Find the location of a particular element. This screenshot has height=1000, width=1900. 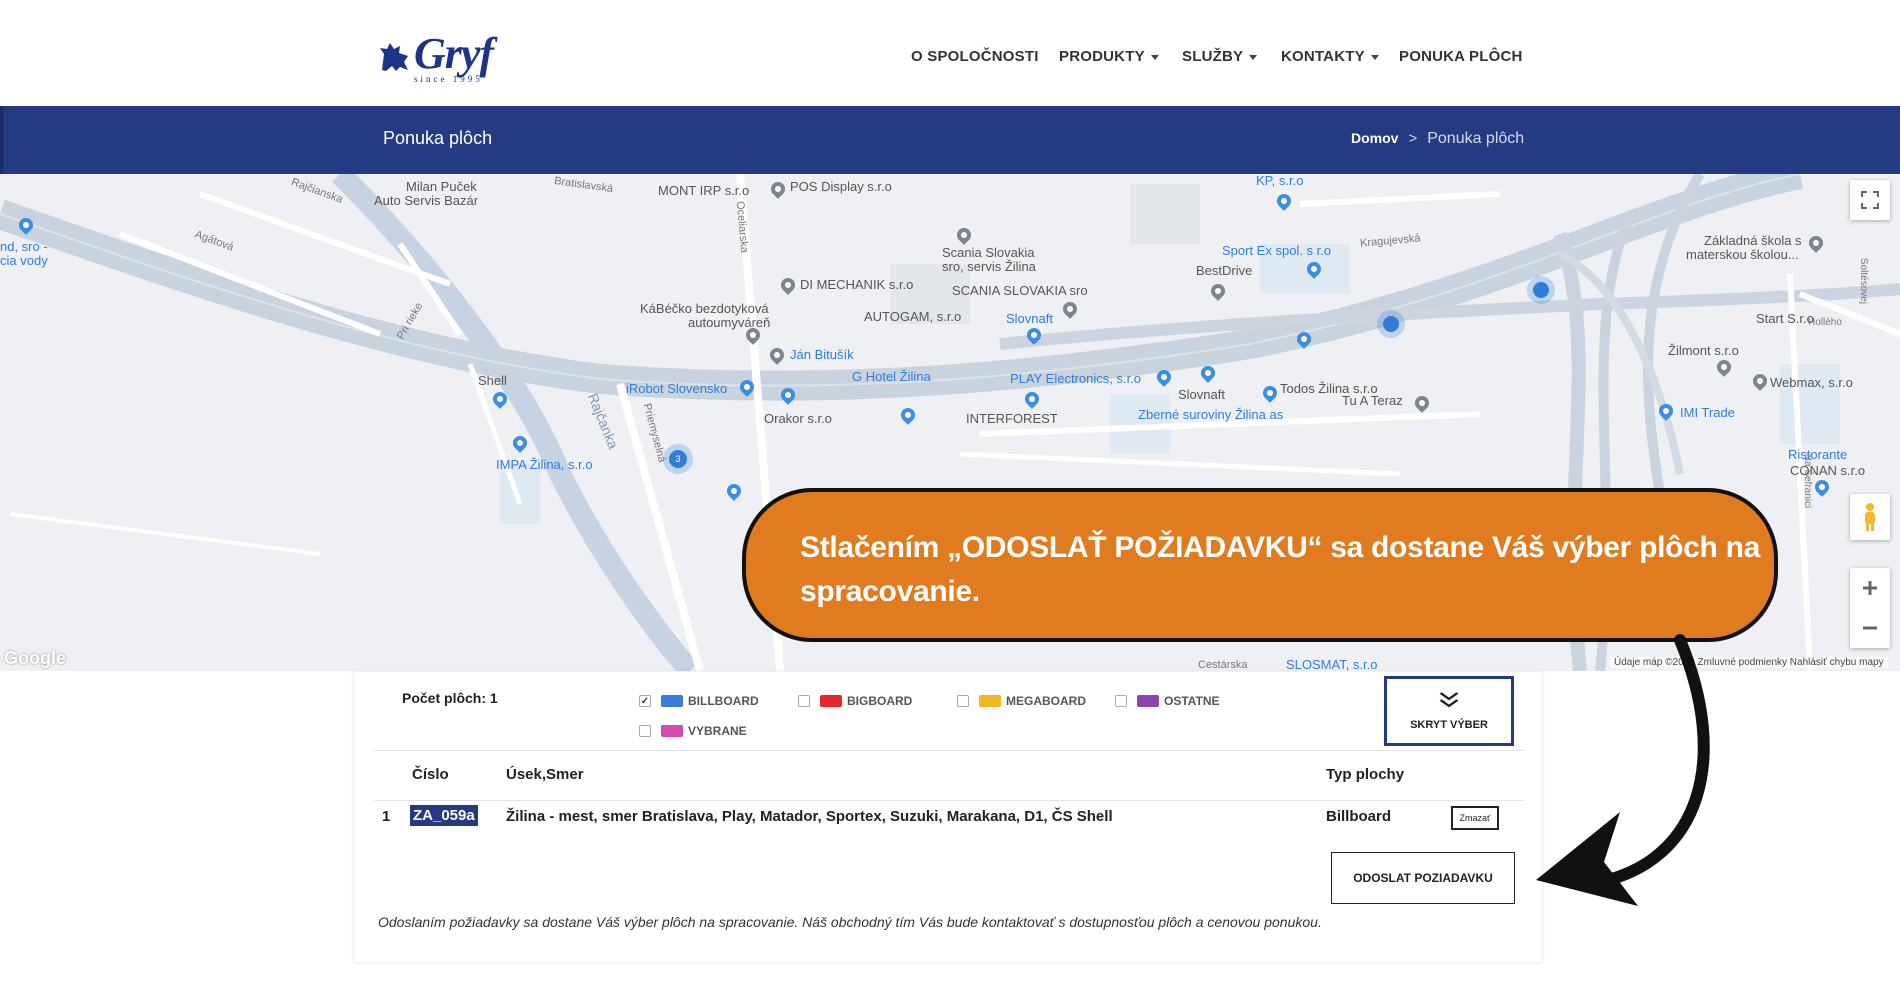

map-label: Ristorante is located at coordinates (1818, 454).